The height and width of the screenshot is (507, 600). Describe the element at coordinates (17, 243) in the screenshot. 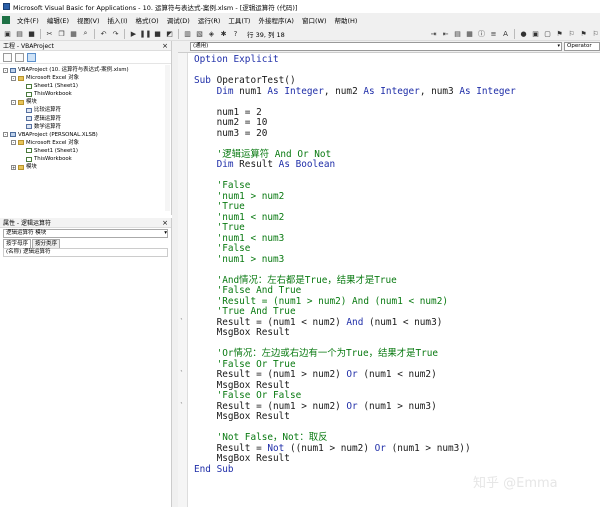

I see `tab-alphabetic: 按字母序` at that location.